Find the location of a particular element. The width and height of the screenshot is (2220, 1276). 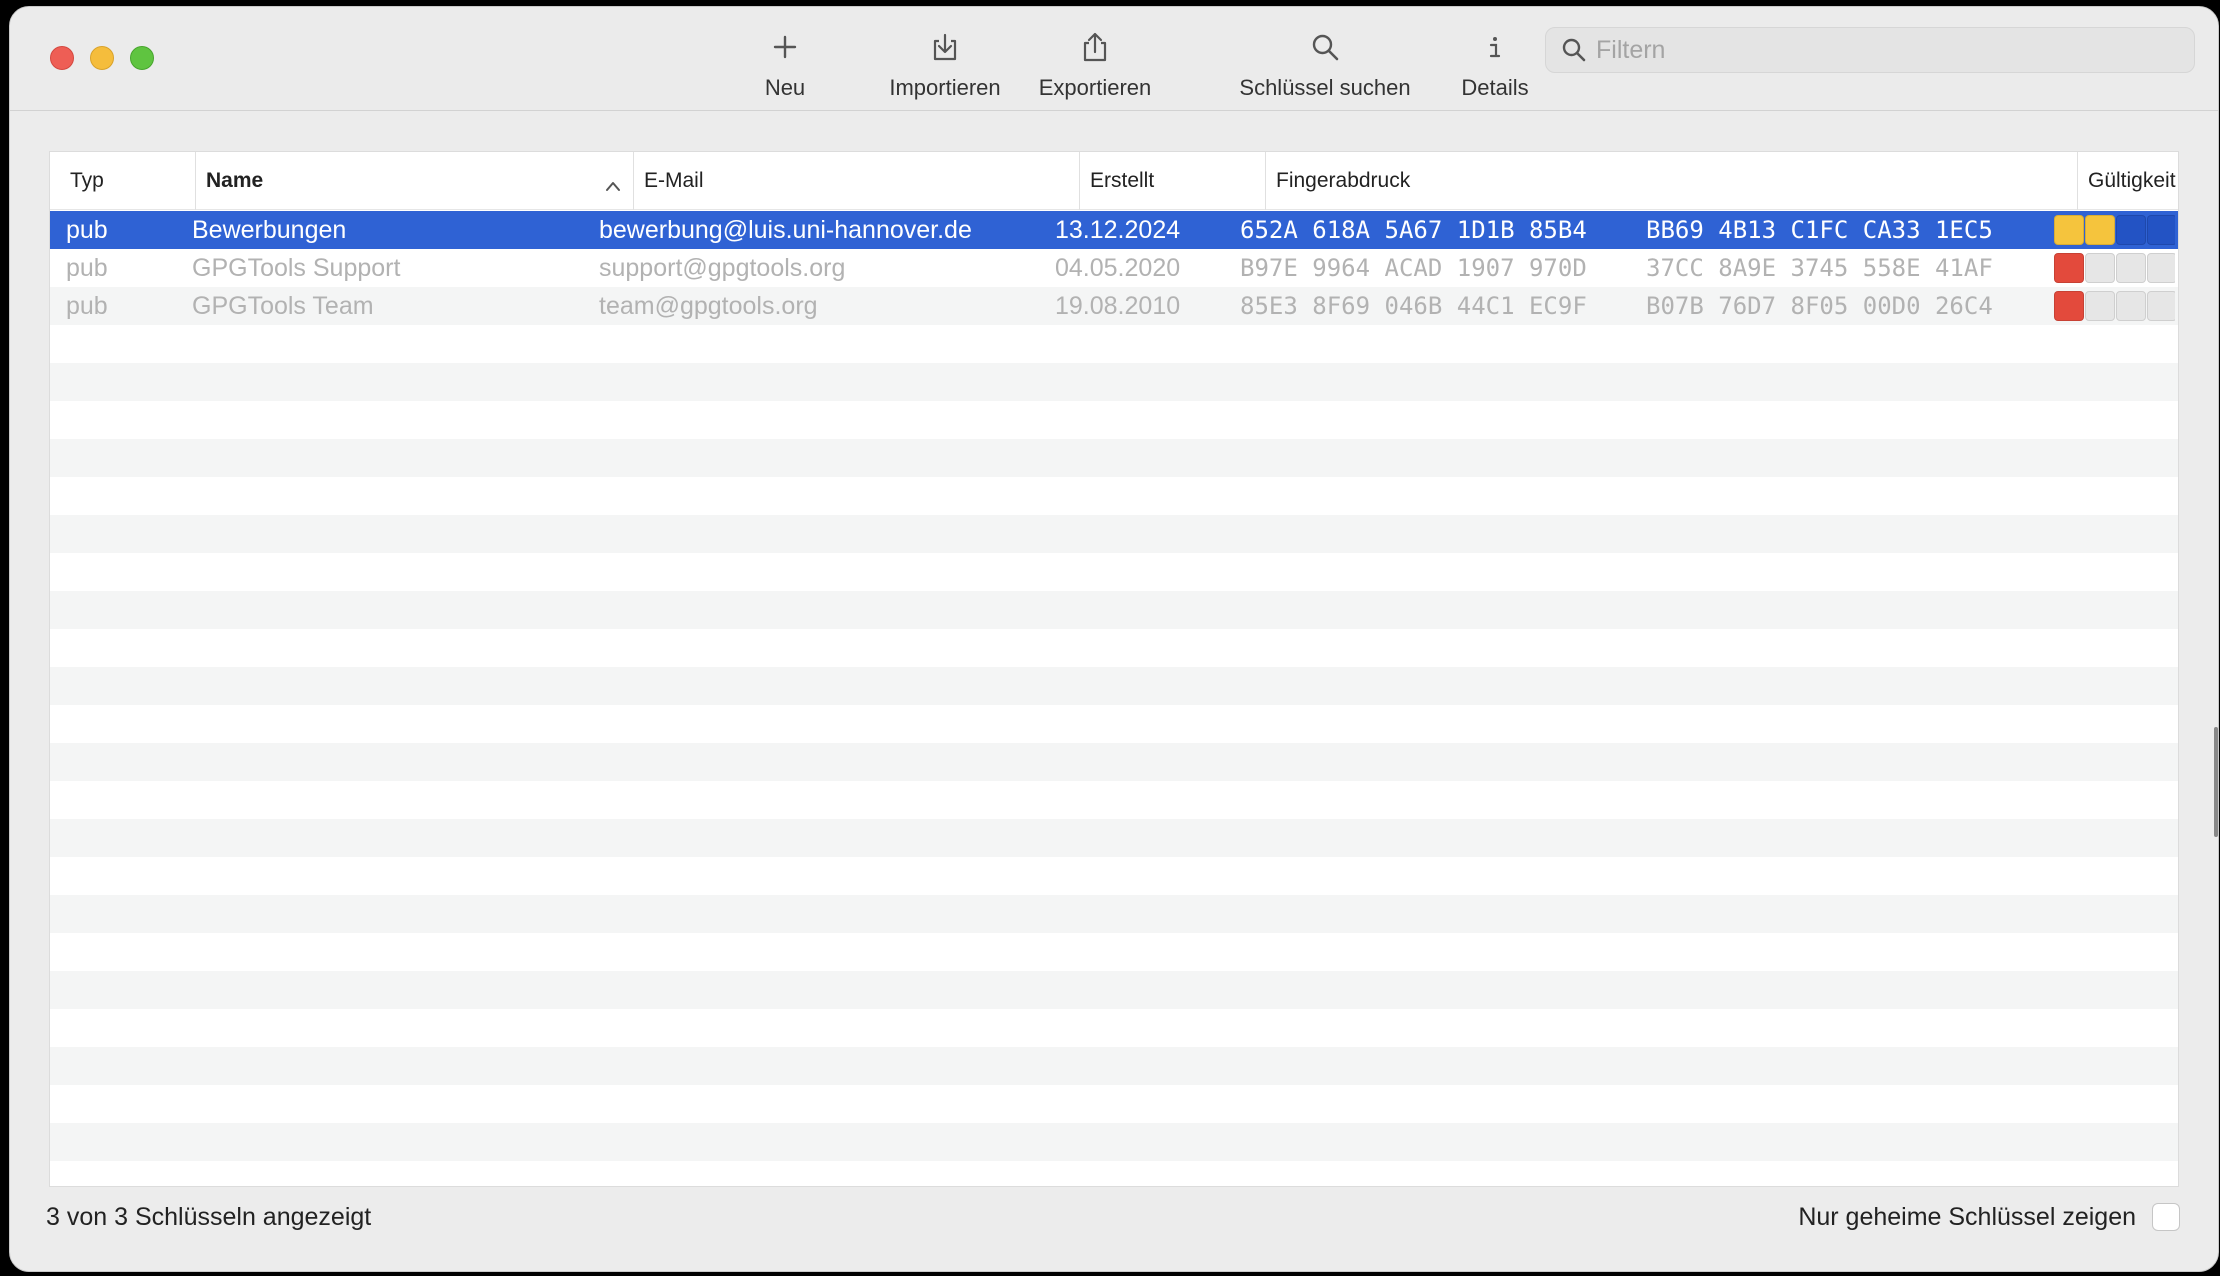

cell-fingerprint-part1: B97E 9964 ACAD 1907 970D is located at coordinates (1413, 268).